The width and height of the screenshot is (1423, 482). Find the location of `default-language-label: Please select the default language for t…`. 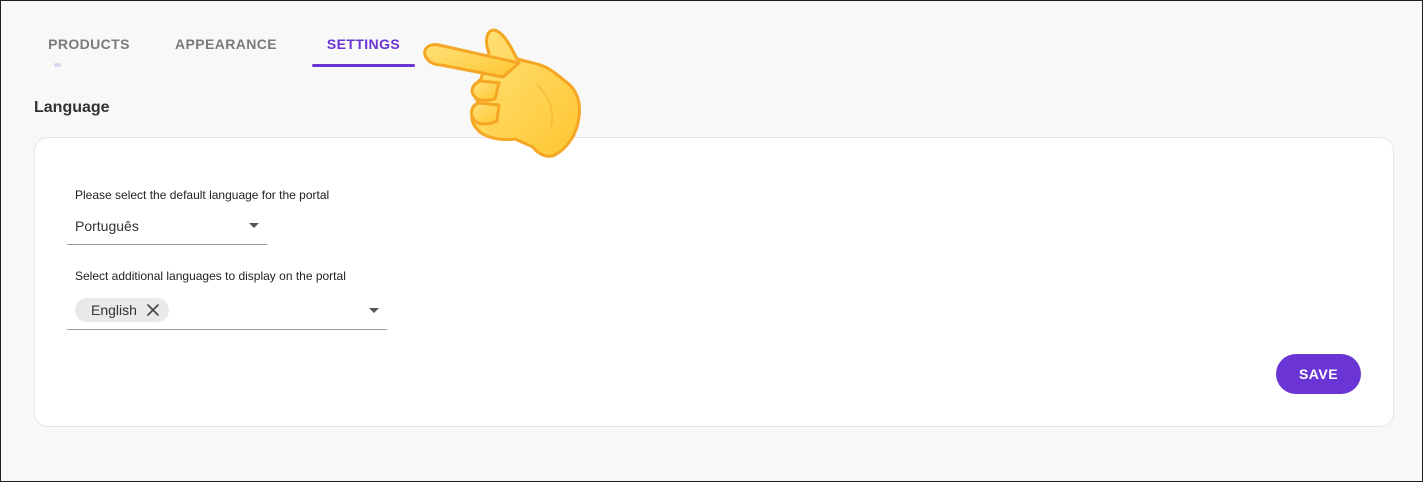

default-language-label: Please select the default language for t… is located at coordinates (202, 195).